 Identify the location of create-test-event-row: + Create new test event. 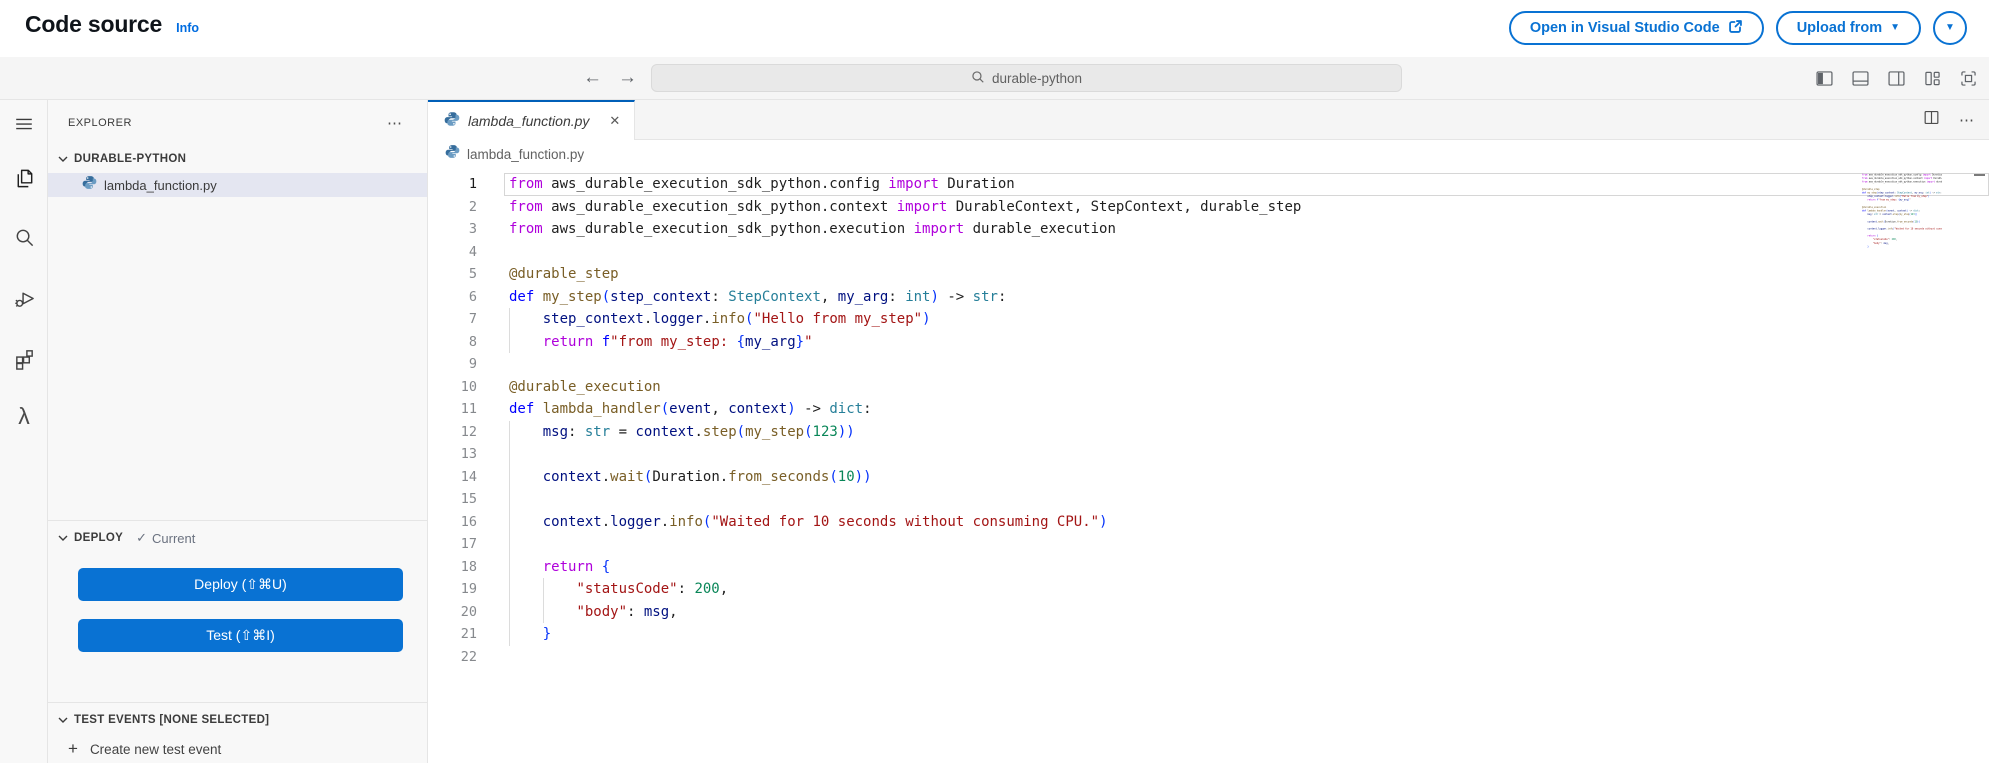
(237, 749).